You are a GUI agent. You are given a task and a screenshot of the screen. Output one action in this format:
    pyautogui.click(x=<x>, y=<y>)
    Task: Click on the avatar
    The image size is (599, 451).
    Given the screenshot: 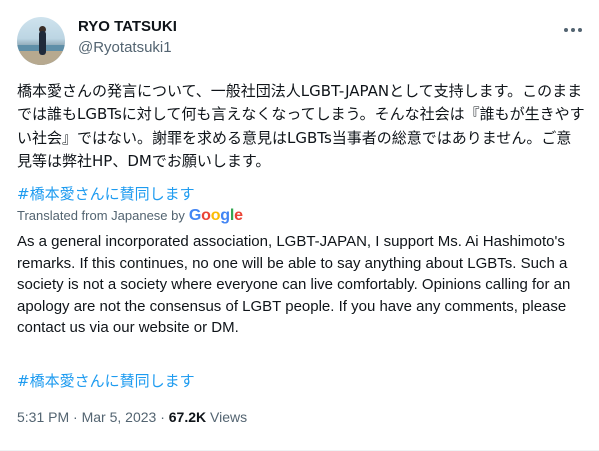 What is the action you would take?
    pyautogui.click(x=41, y=41)
    